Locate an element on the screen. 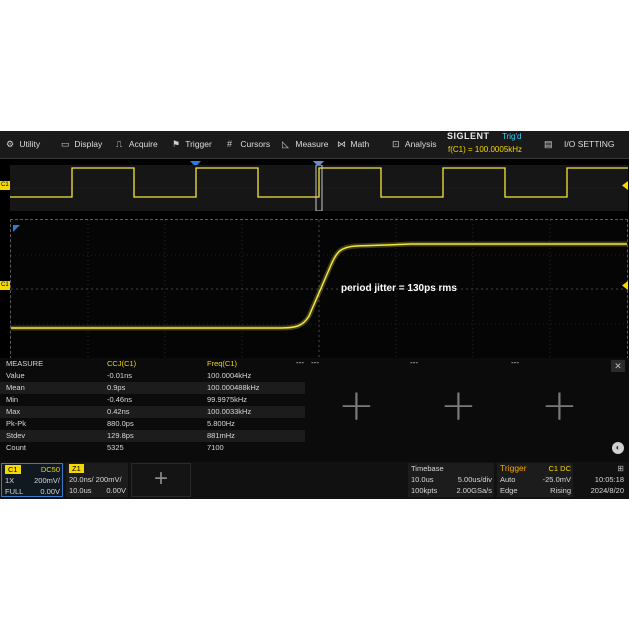 The height and width of the screenshot is (629, 629). io-icon: ▤ is located at coordinates (548, 144).